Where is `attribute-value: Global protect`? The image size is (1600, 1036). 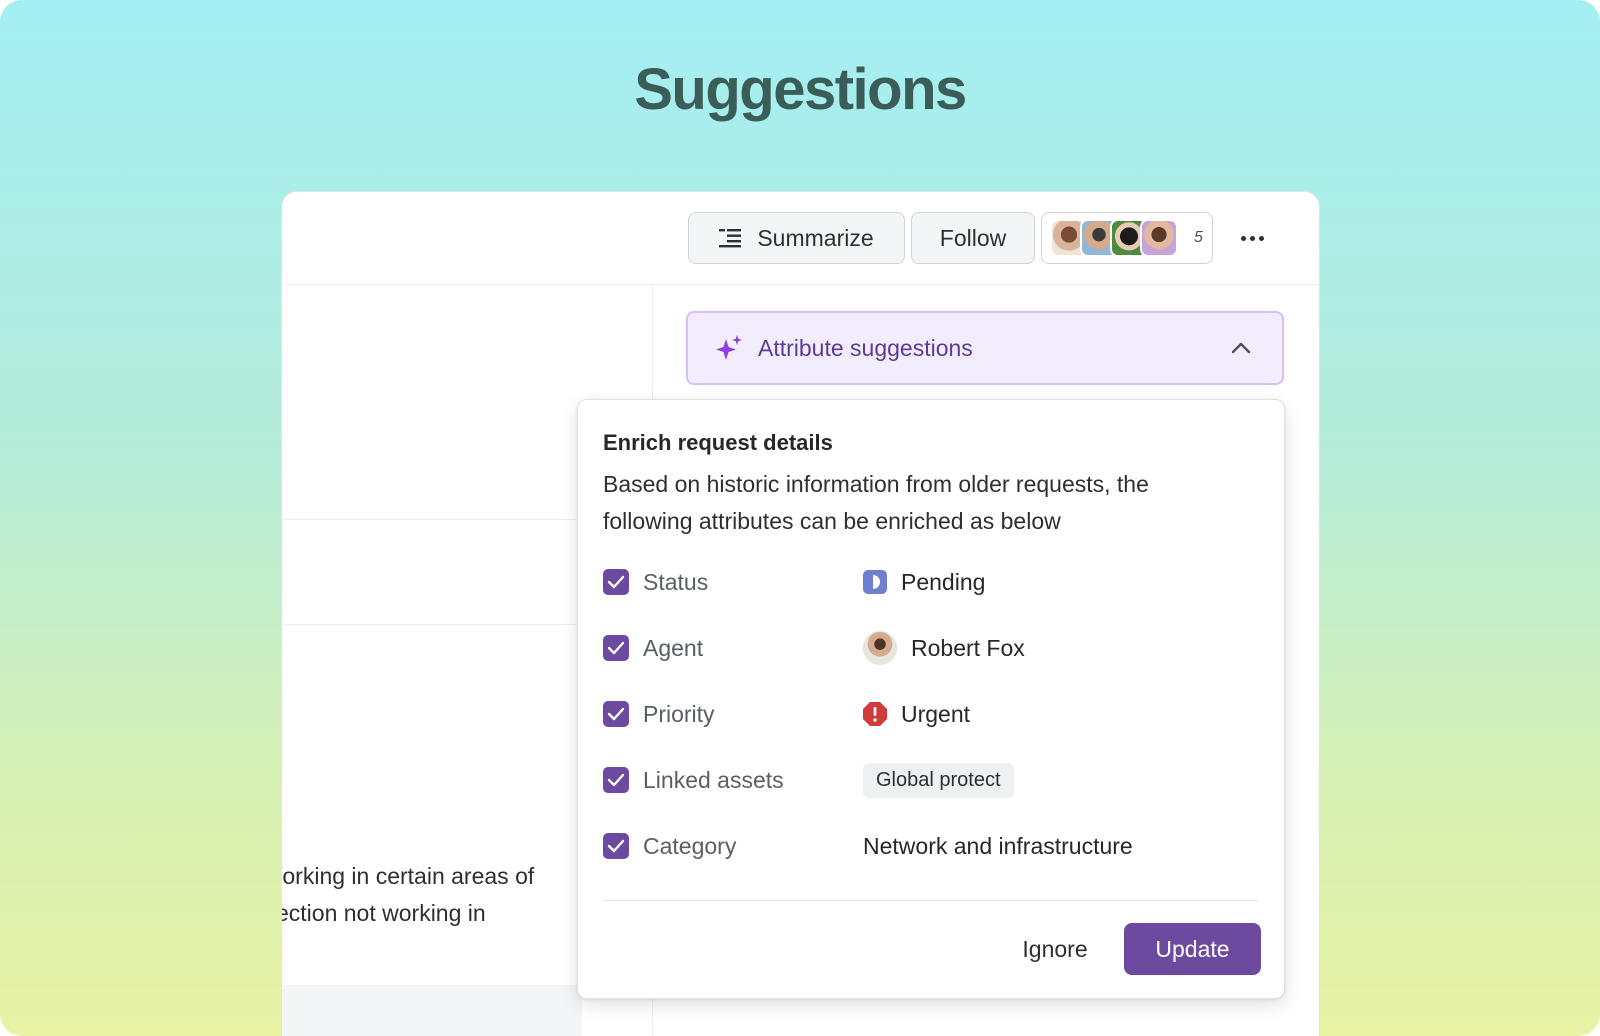
attribute-value: Global protect is located at coordinates (938, 780).